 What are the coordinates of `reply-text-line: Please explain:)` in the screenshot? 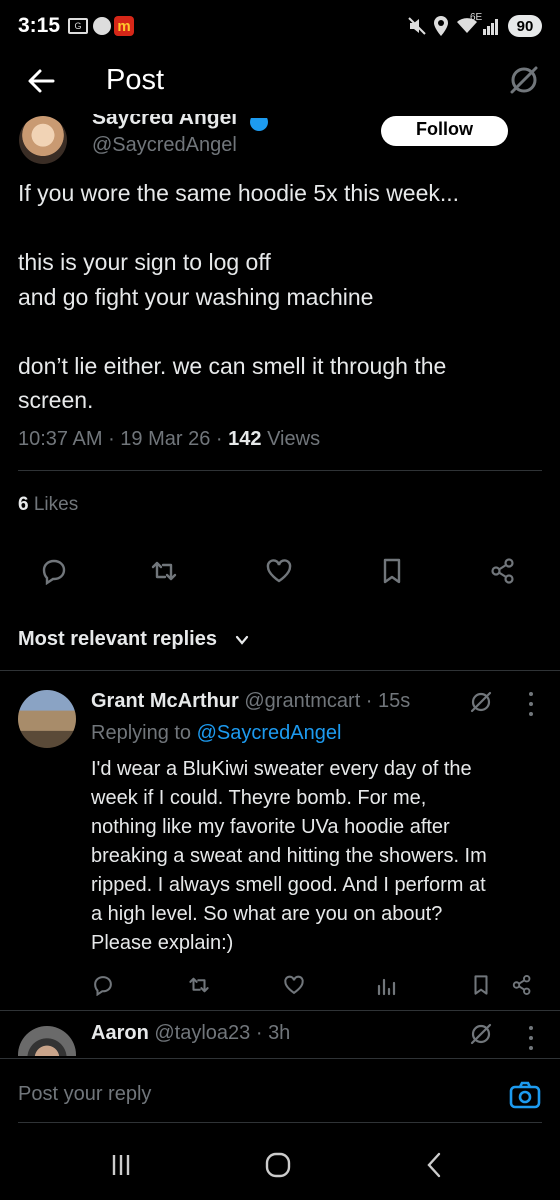 It's located at (162, 943).